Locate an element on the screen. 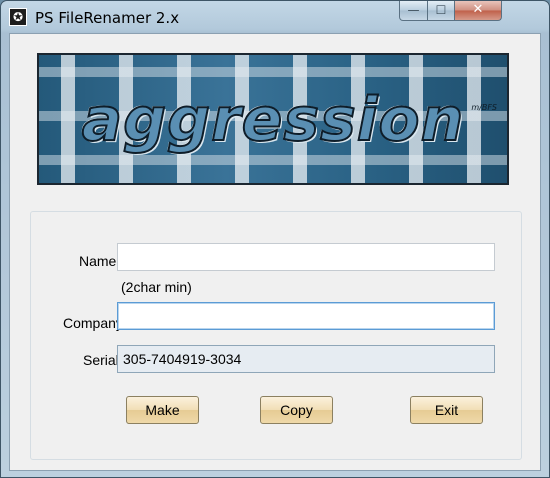 The image size is (550, 478). company-label: Company is located at coordinates (93, 323).